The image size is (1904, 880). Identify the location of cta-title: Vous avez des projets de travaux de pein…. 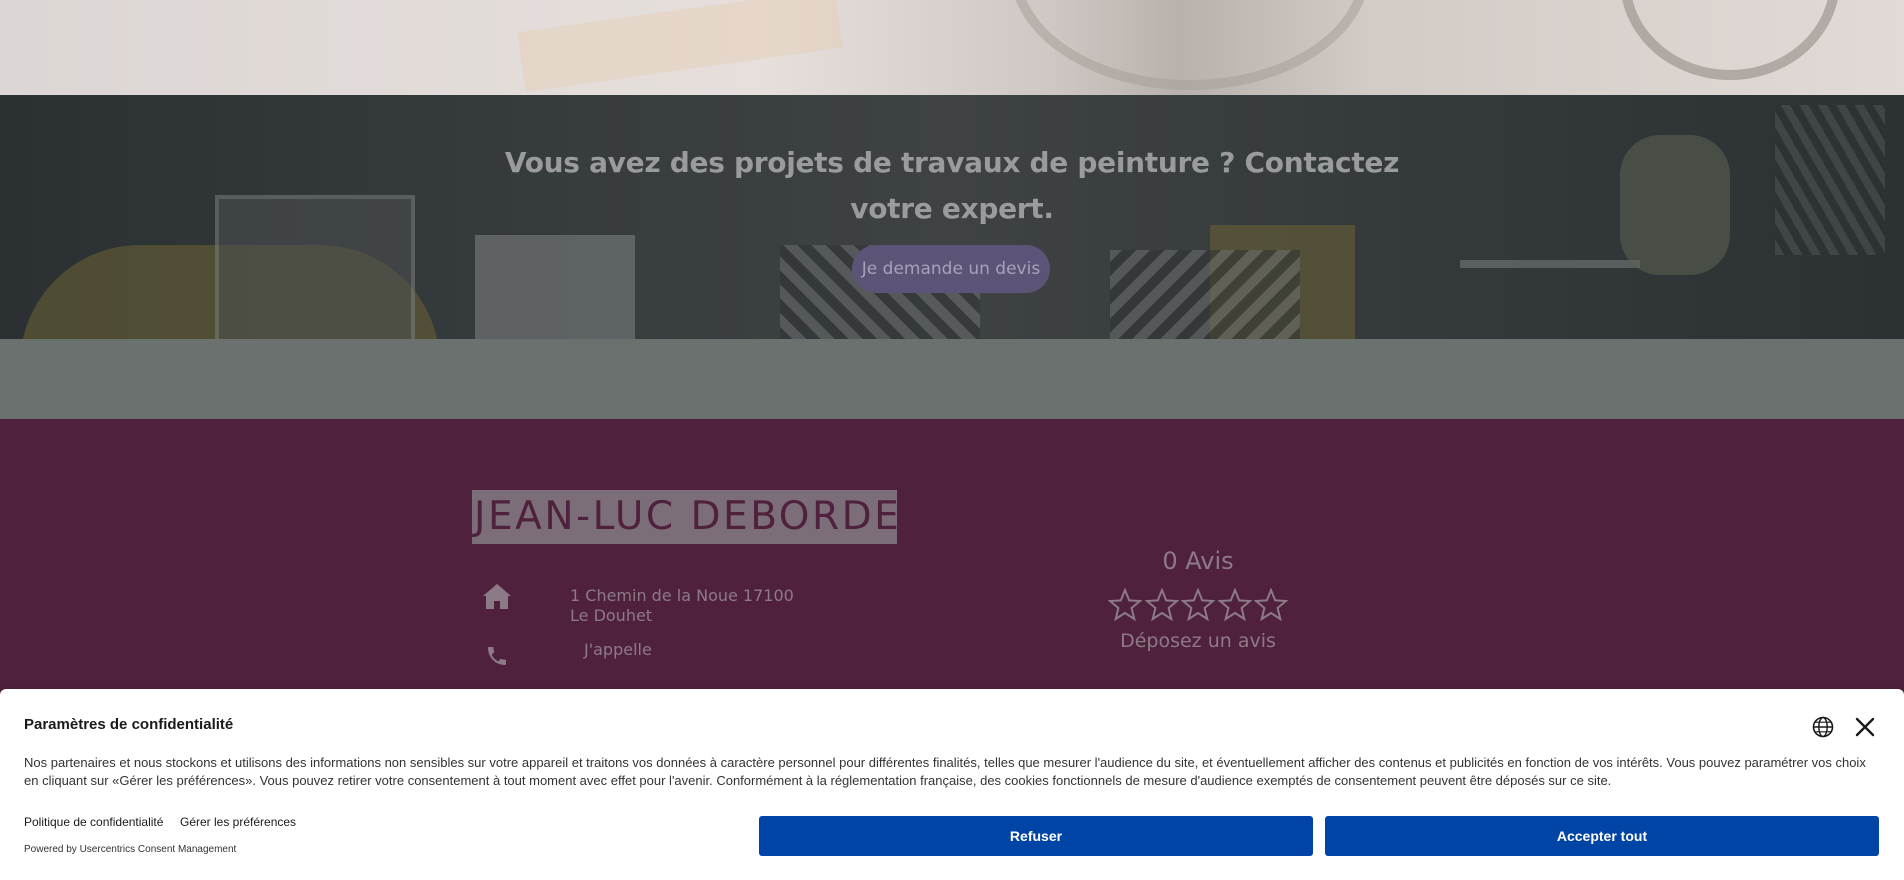
(952, 185).